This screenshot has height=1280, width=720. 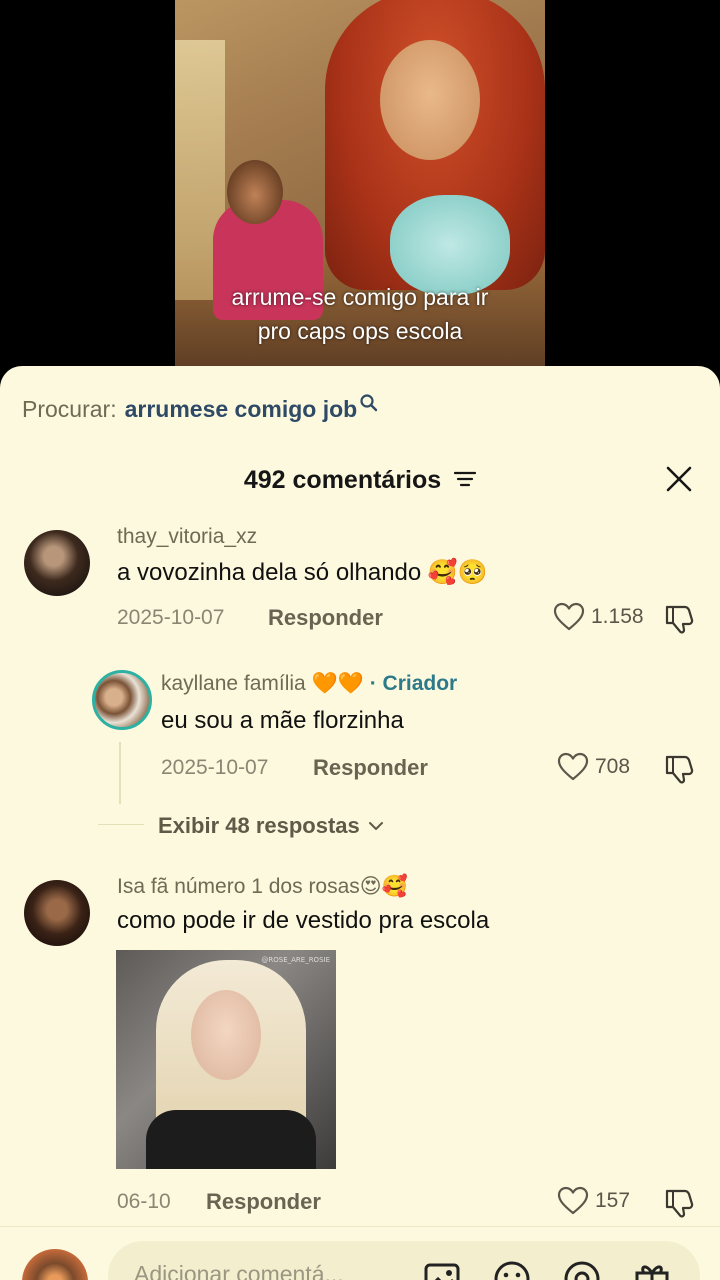 What do you see at coordinates (309, 684) in the screenshot?
I see `comment-username: kayllane família 🧡🧡 · Criador` at bounding box center [309, 684].